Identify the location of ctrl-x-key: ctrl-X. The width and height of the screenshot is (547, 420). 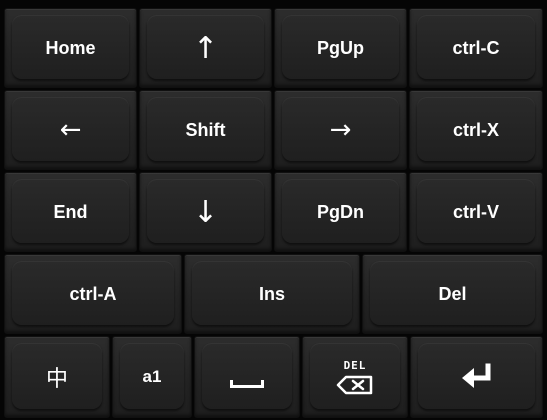
(476, 130).